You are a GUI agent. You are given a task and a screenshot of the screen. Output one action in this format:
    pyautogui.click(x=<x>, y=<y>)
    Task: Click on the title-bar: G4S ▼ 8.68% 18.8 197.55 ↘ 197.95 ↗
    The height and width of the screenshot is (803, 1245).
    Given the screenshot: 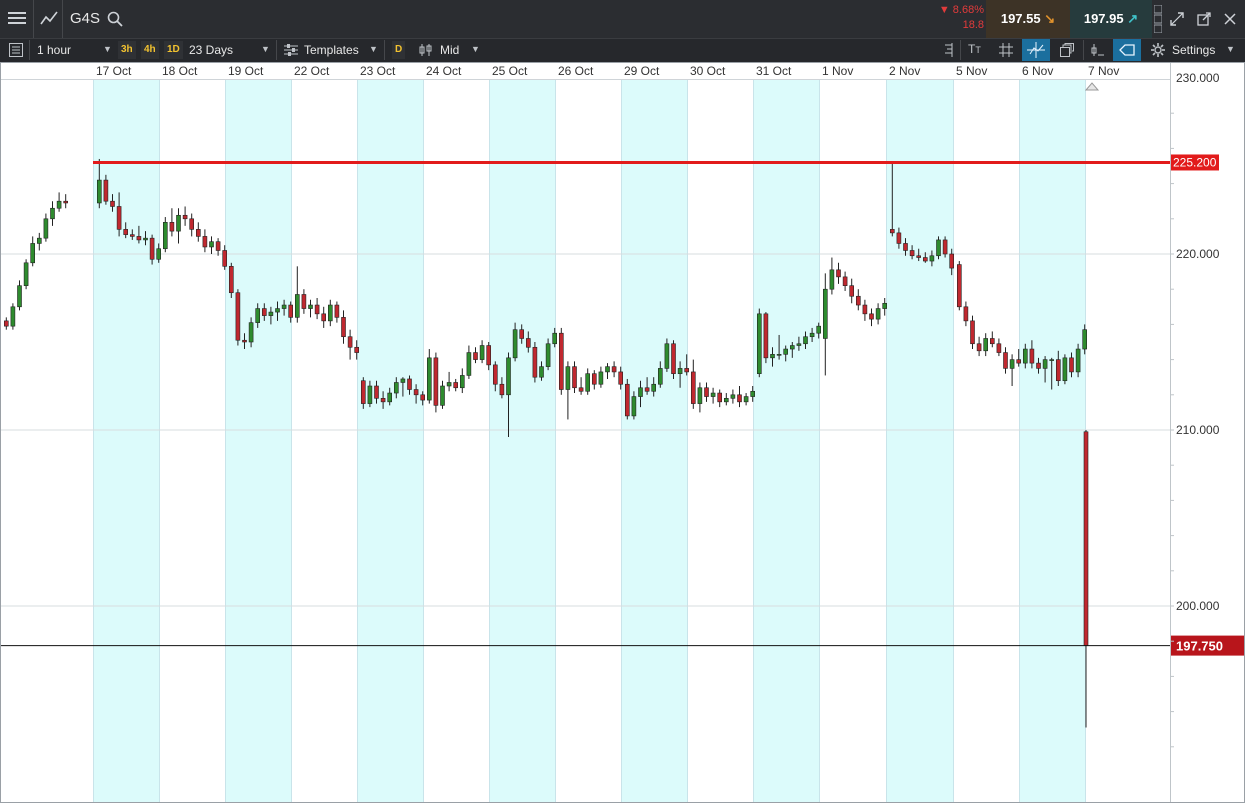 What is the action you would take?
    pyautogui.click(x=622, y=19)
    